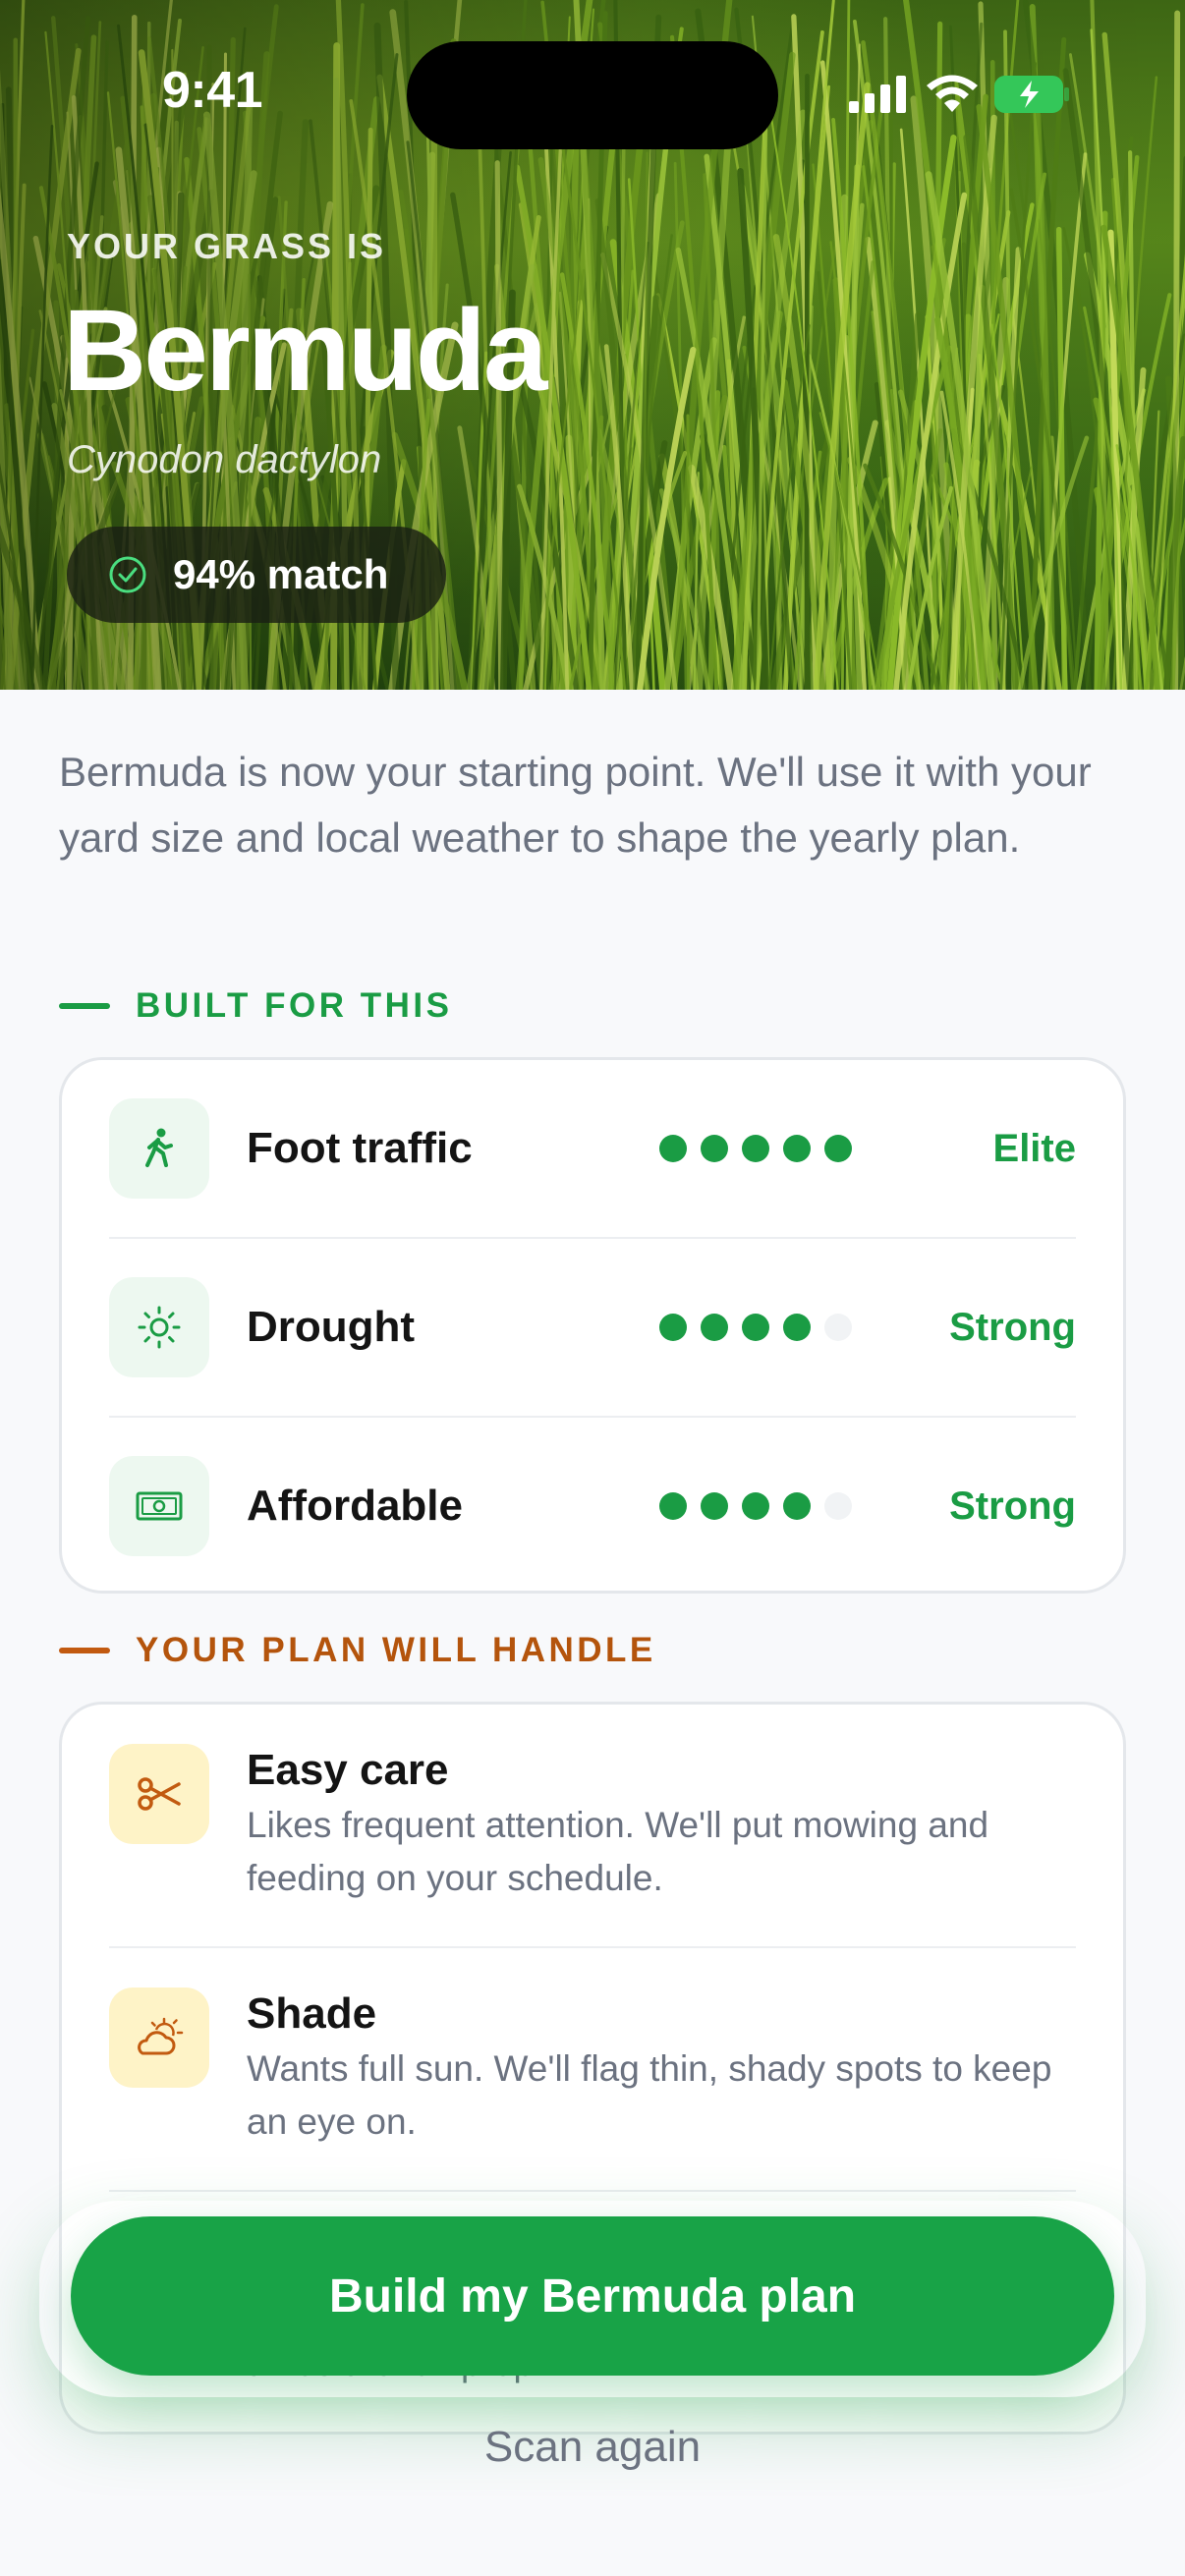 The image size is (1185, 2576). I want to click on trait-row: Drought Strong, so click(592, 1327).